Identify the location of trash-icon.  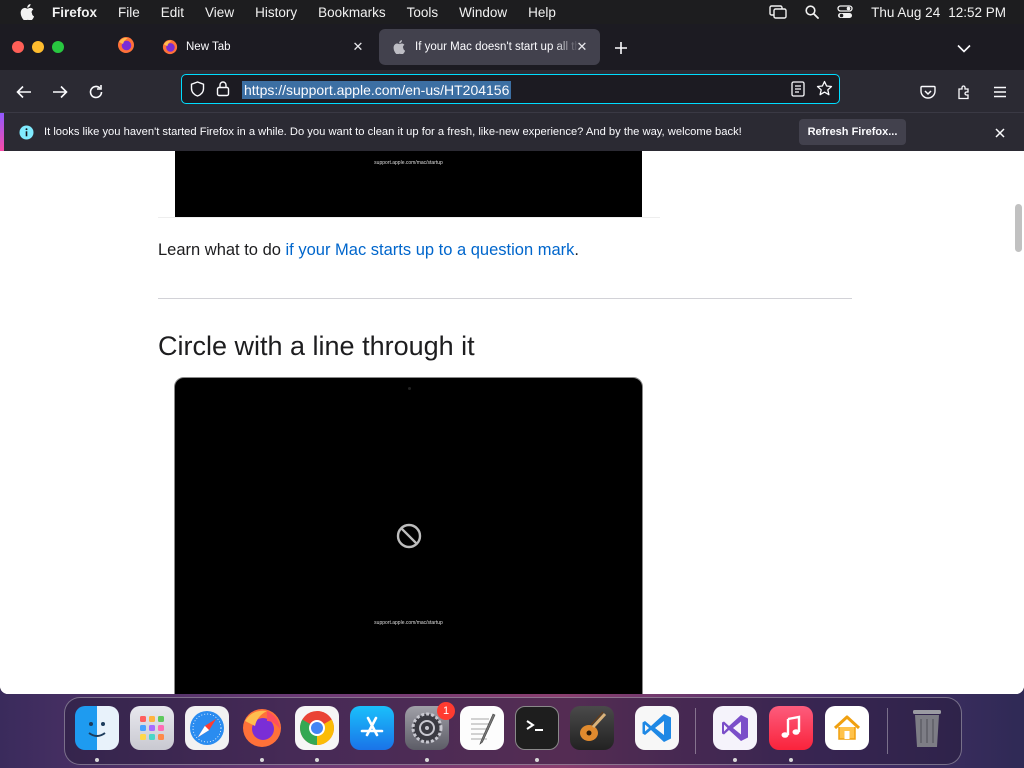
(927, 728).